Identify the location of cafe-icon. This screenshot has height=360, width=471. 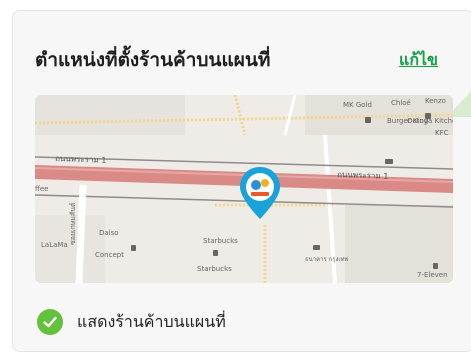
(215, 253).